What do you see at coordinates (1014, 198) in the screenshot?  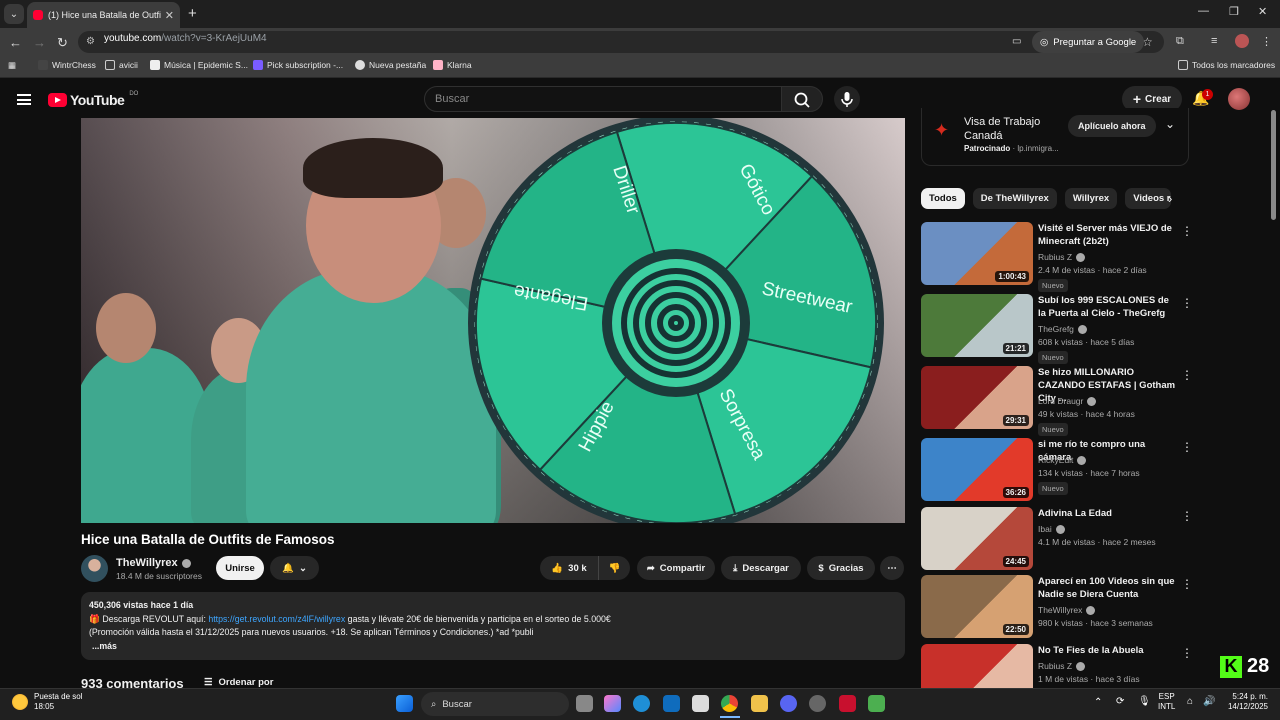 I see `chip-from-channel: De TheWillyrex` at bounding box center [1014, 198].